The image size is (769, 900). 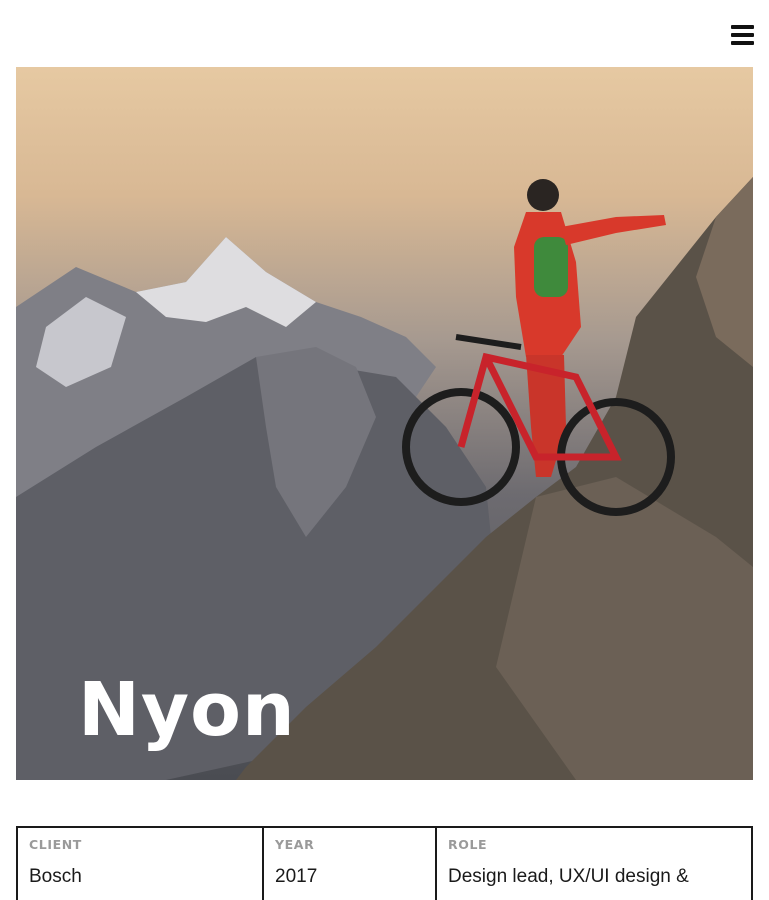 I want to click on year-cell: YEAR 2017, so click(x=350, y=864).